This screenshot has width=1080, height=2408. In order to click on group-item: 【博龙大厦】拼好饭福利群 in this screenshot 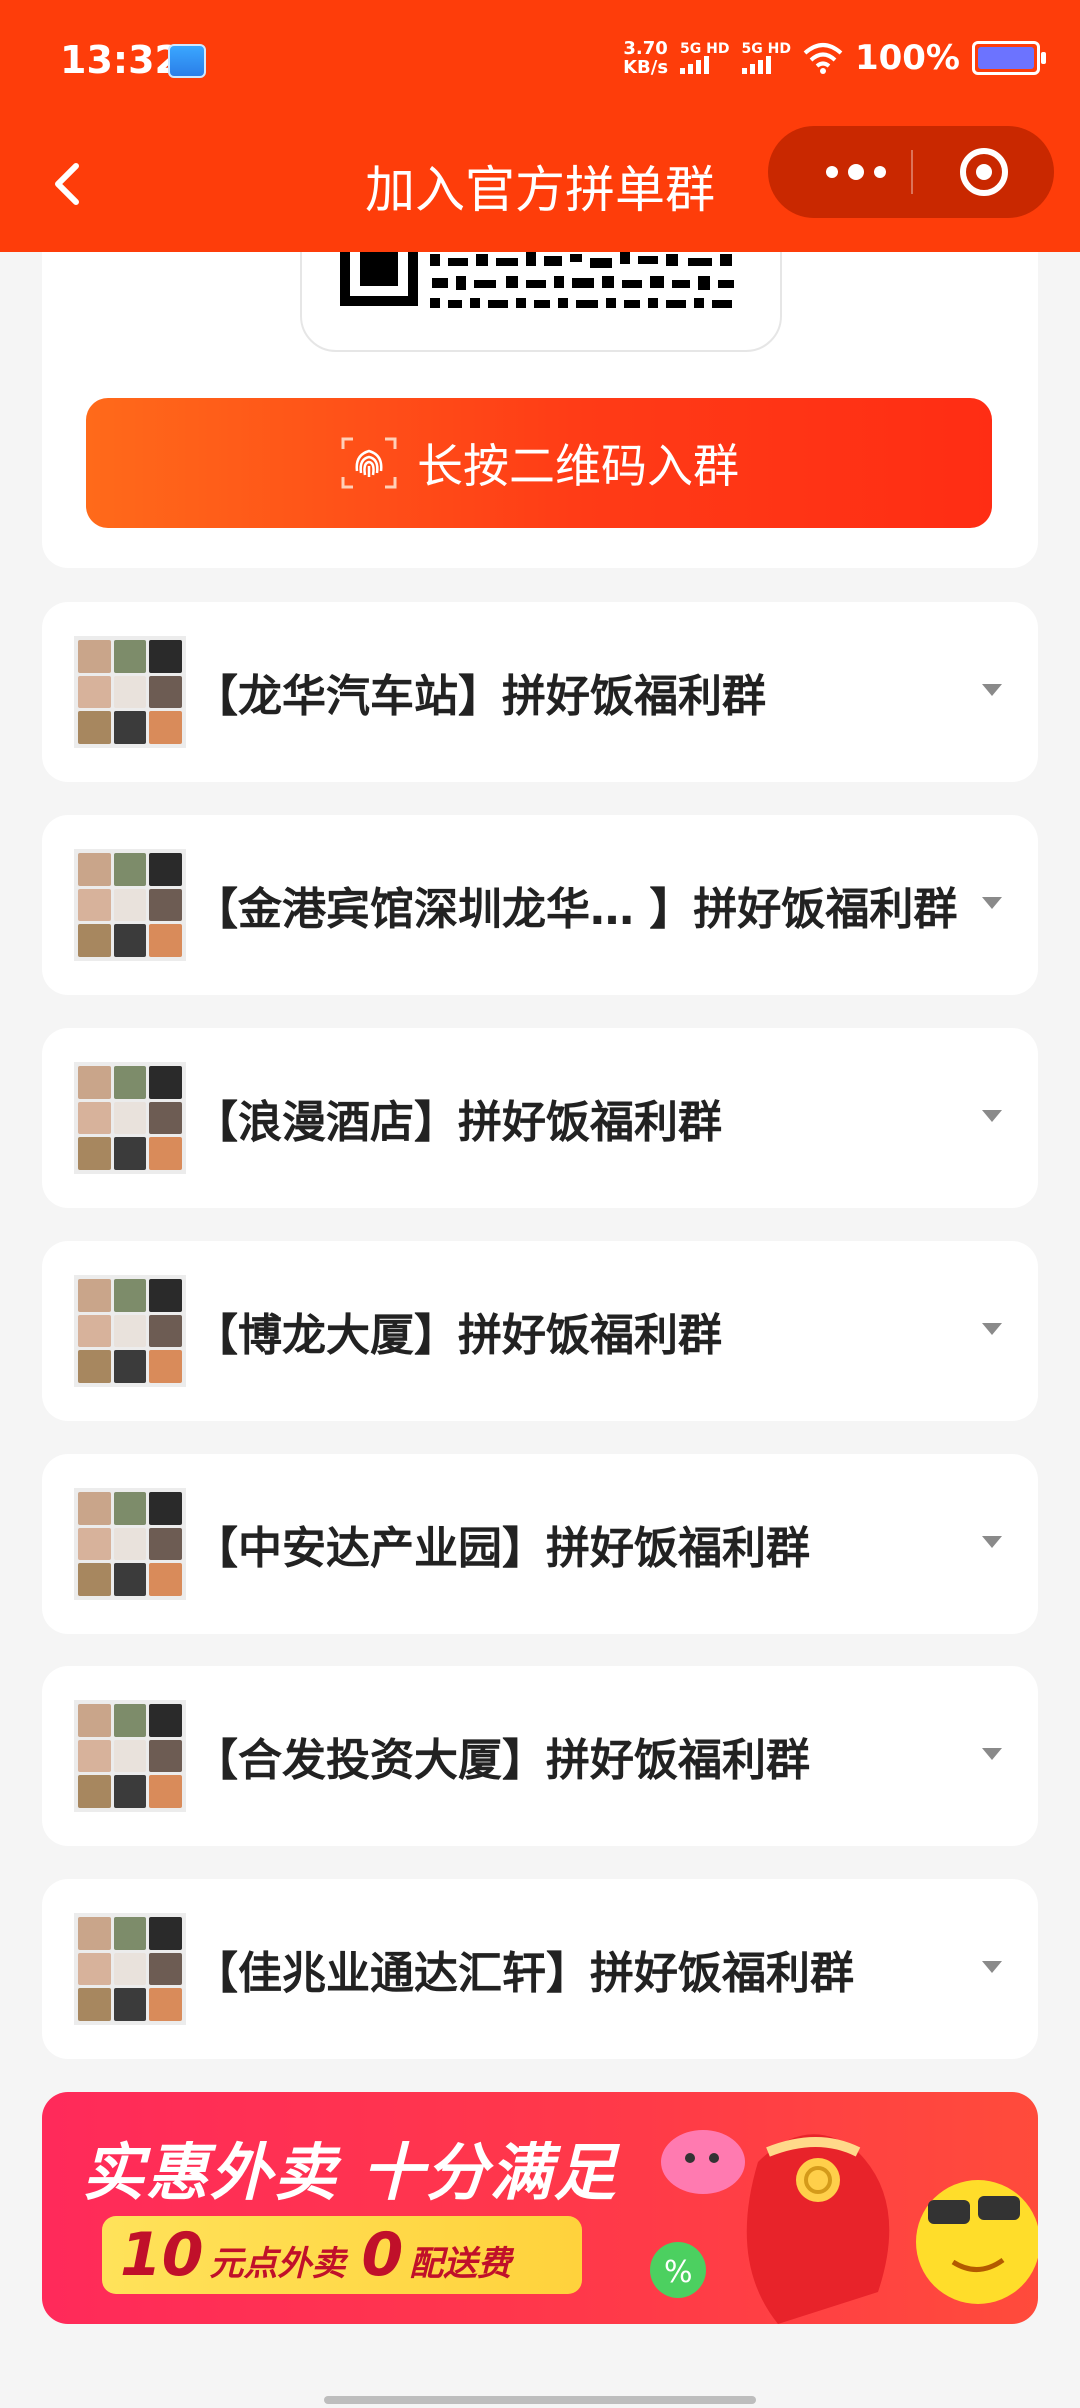, I will do `click(540, 1331)`.